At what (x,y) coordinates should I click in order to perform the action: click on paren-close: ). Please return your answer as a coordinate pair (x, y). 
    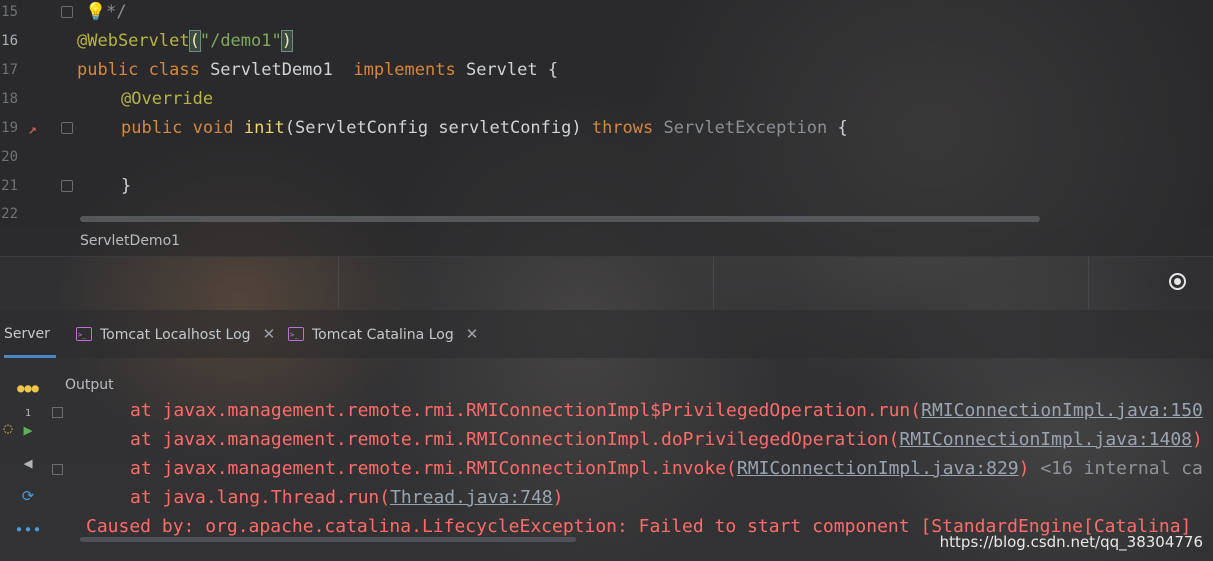
    Looking at the image, I should click on (287, 41).